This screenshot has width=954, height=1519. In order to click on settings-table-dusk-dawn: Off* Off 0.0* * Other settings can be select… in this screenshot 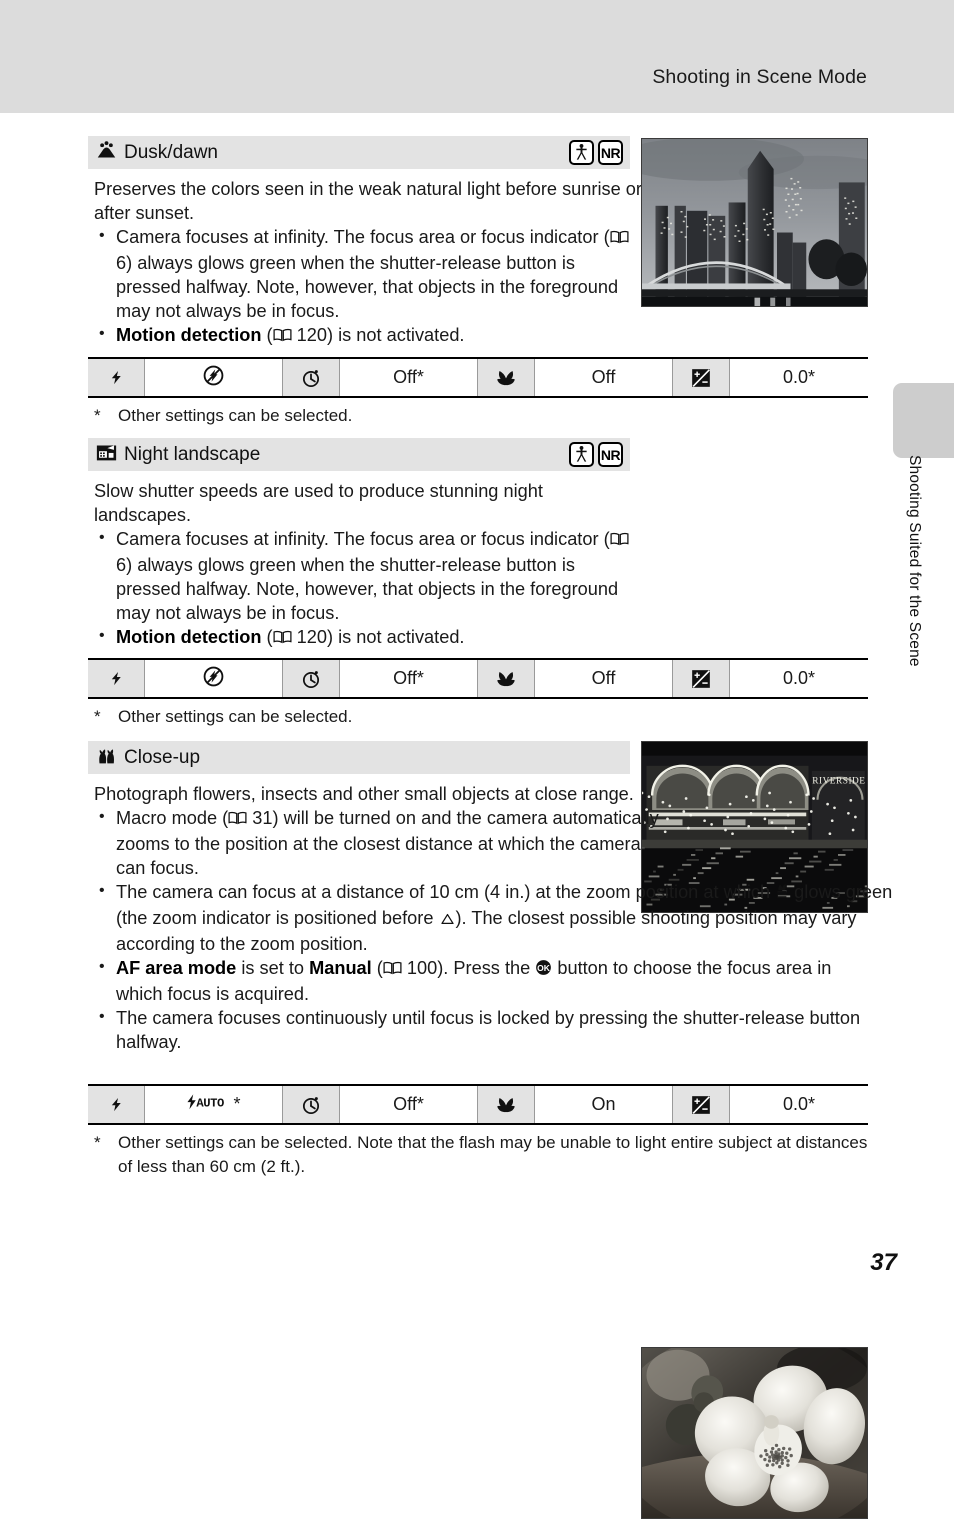, I will do `click(478, 392)`.